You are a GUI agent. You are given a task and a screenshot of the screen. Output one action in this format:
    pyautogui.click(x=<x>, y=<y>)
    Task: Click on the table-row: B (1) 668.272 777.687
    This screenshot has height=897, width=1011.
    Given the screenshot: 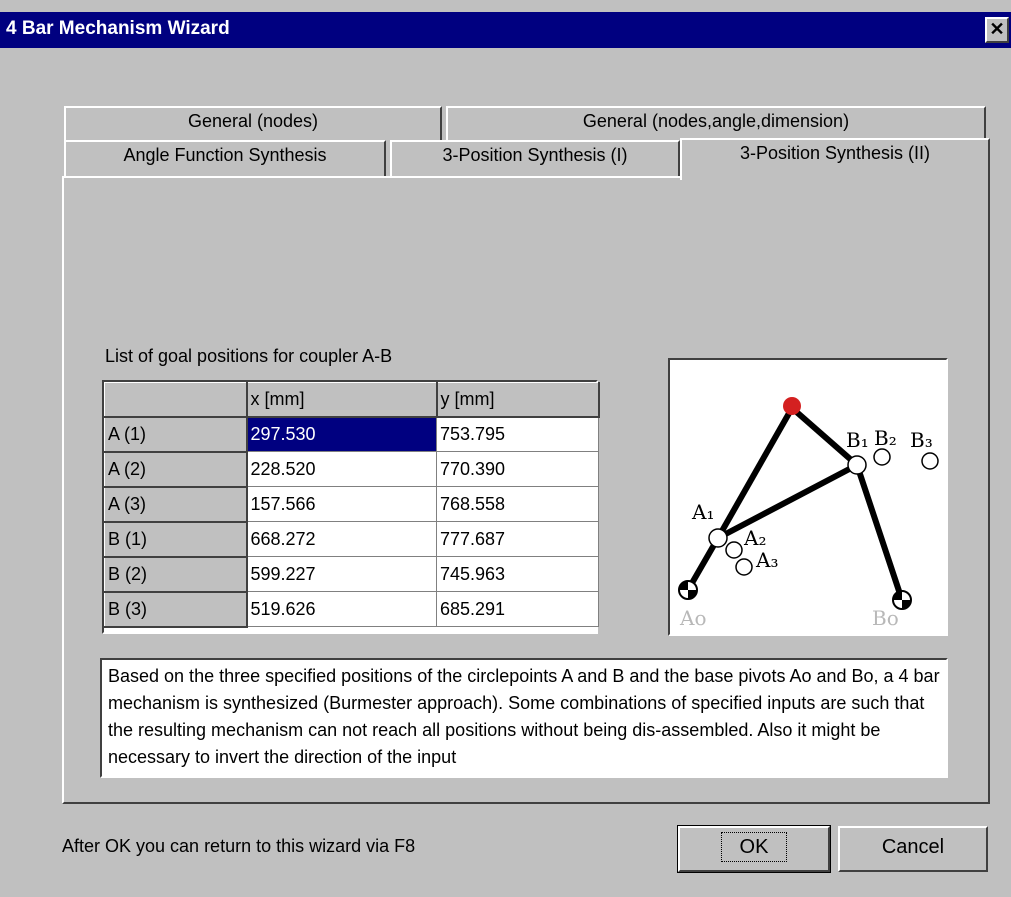 What is the action you would take?
    pyautogui.click(x=351, y=539)
    